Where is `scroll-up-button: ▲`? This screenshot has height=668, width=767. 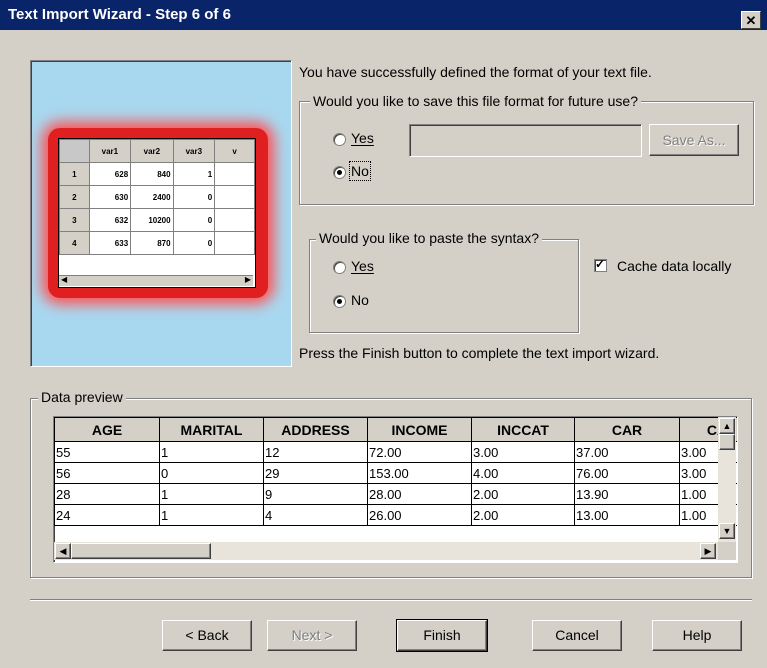
scroll-up-button: ▲ is located at coordinates (727, 426).